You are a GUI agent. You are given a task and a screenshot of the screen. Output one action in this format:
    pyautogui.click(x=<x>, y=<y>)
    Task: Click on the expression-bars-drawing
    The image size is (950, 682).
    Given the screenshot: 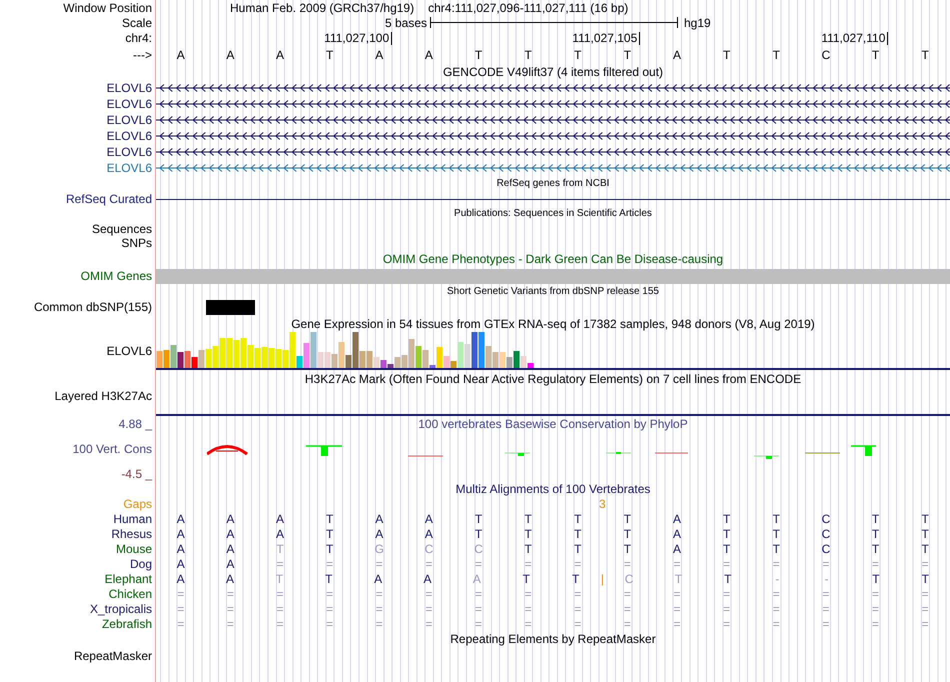 What is the action you would take?
    pyautogui.click(x=345, y=349)
    